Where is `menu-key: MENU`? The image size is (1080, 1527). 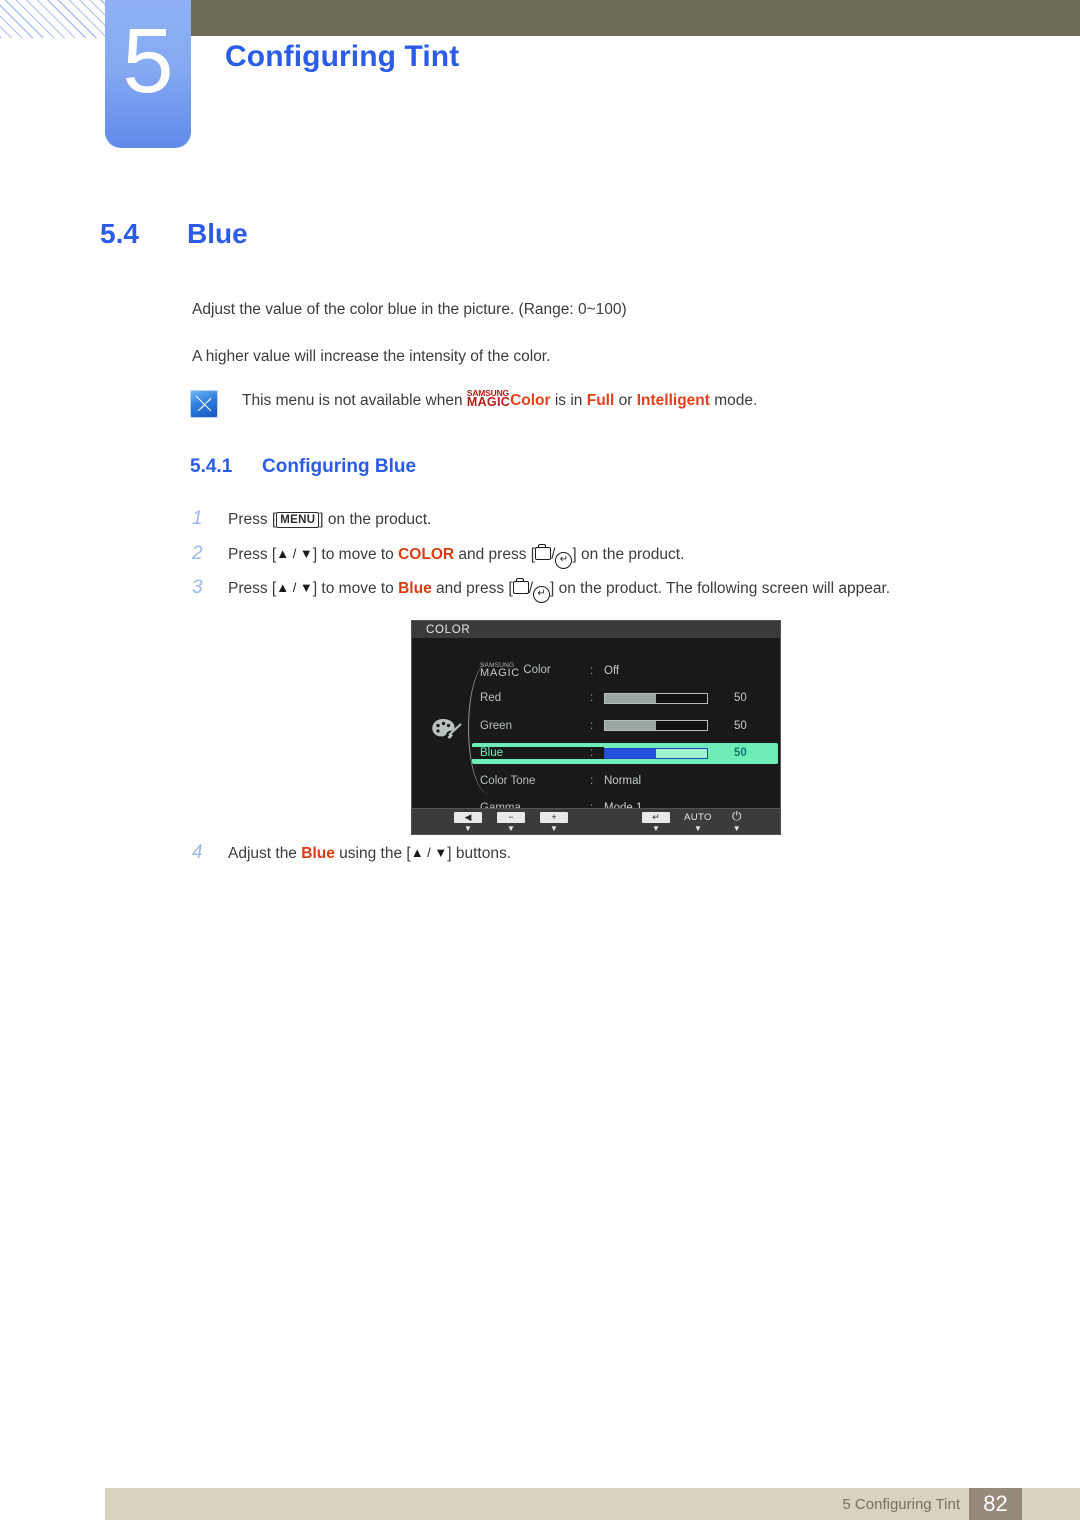
menu-key: MENU is located at coordinates (298, 520).